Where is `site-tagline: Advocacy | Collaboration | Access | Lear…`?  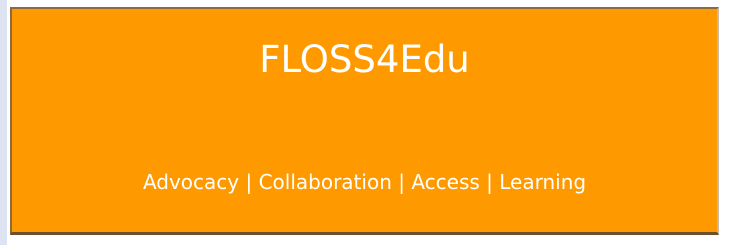 site-tagline: Advocacy | Collaboration | Access | Lear… is located at coordinates (364, 182).